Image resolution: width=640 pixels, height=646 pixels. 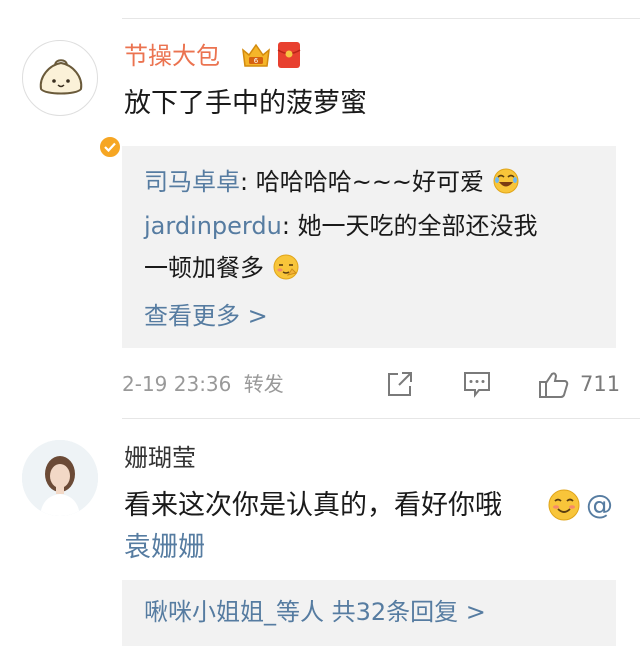 I want to click on top-divider, so click(x=381, y=18).